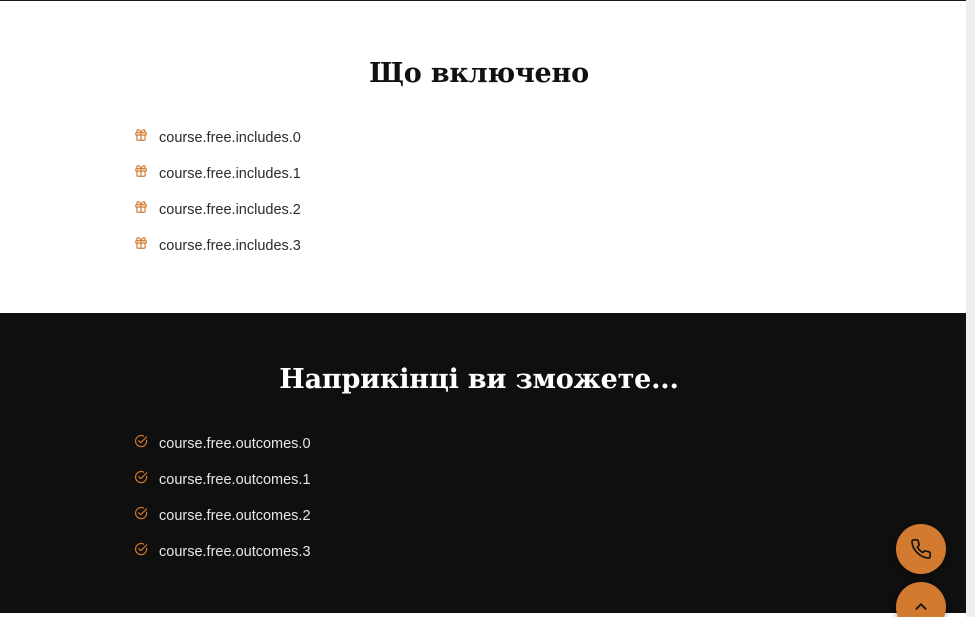 The image size is (975, 617). What do you see at coordinates (230, 138) in the screenshot?
I see `include-item-text: course.free.includes.0` at bounding box center [230, 138].